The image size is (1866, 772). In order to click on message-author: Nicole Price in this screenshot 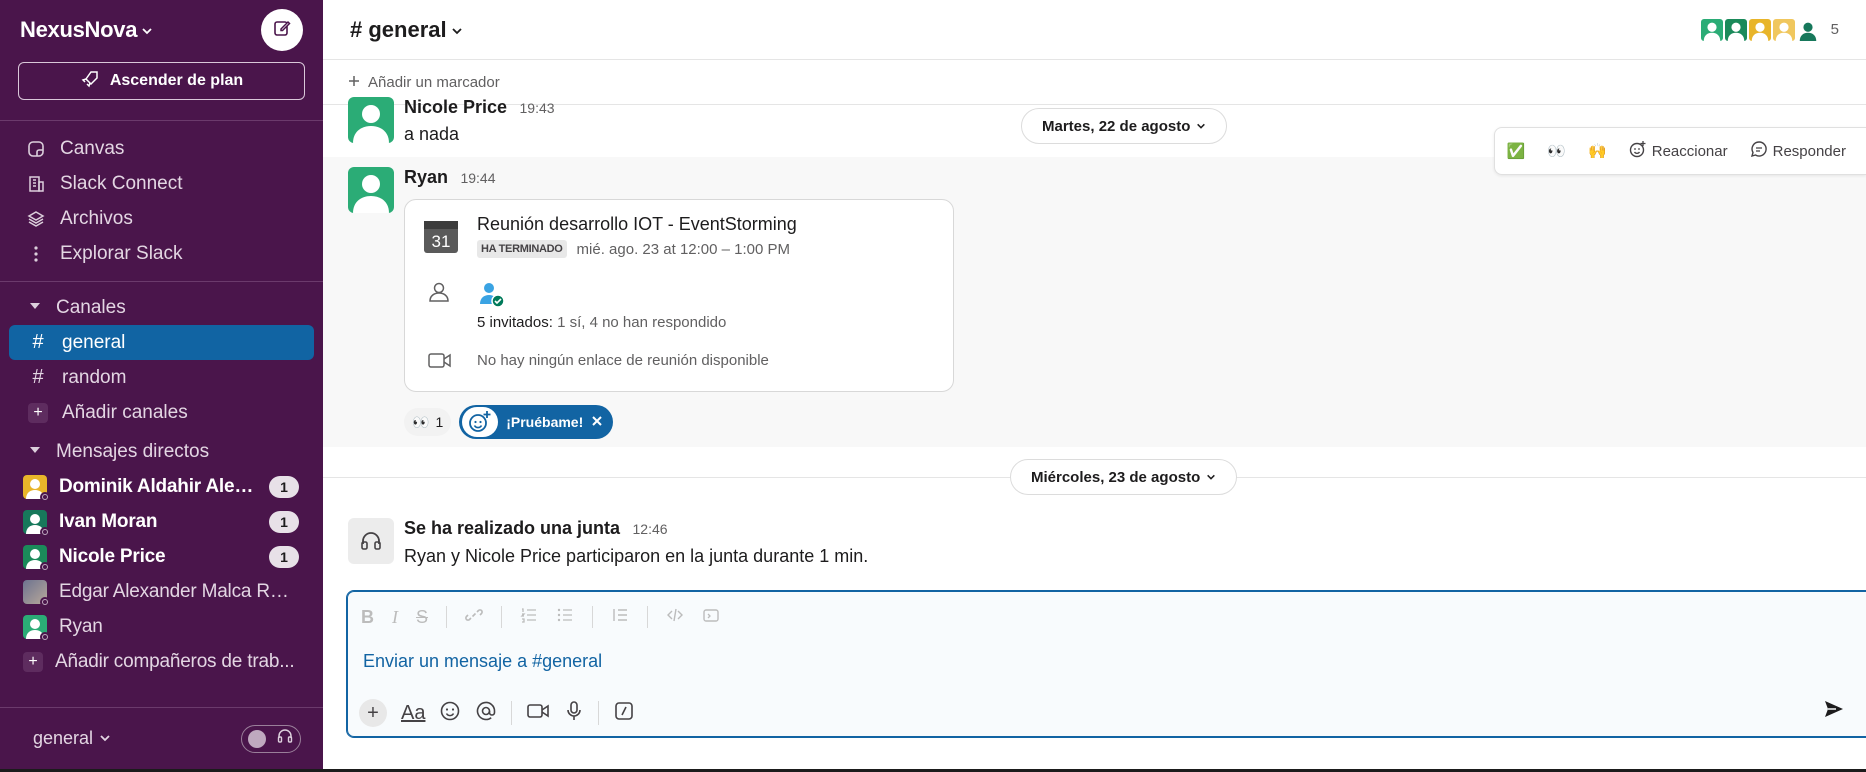, I will do `click(455, 107)`.